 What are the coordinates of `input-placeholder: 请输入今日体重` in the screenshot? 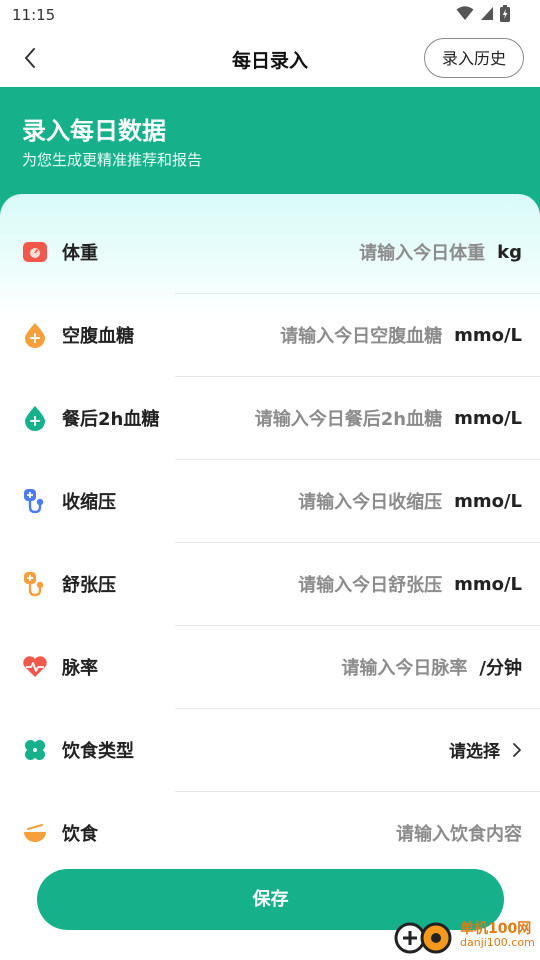 It's located at (422, 253).